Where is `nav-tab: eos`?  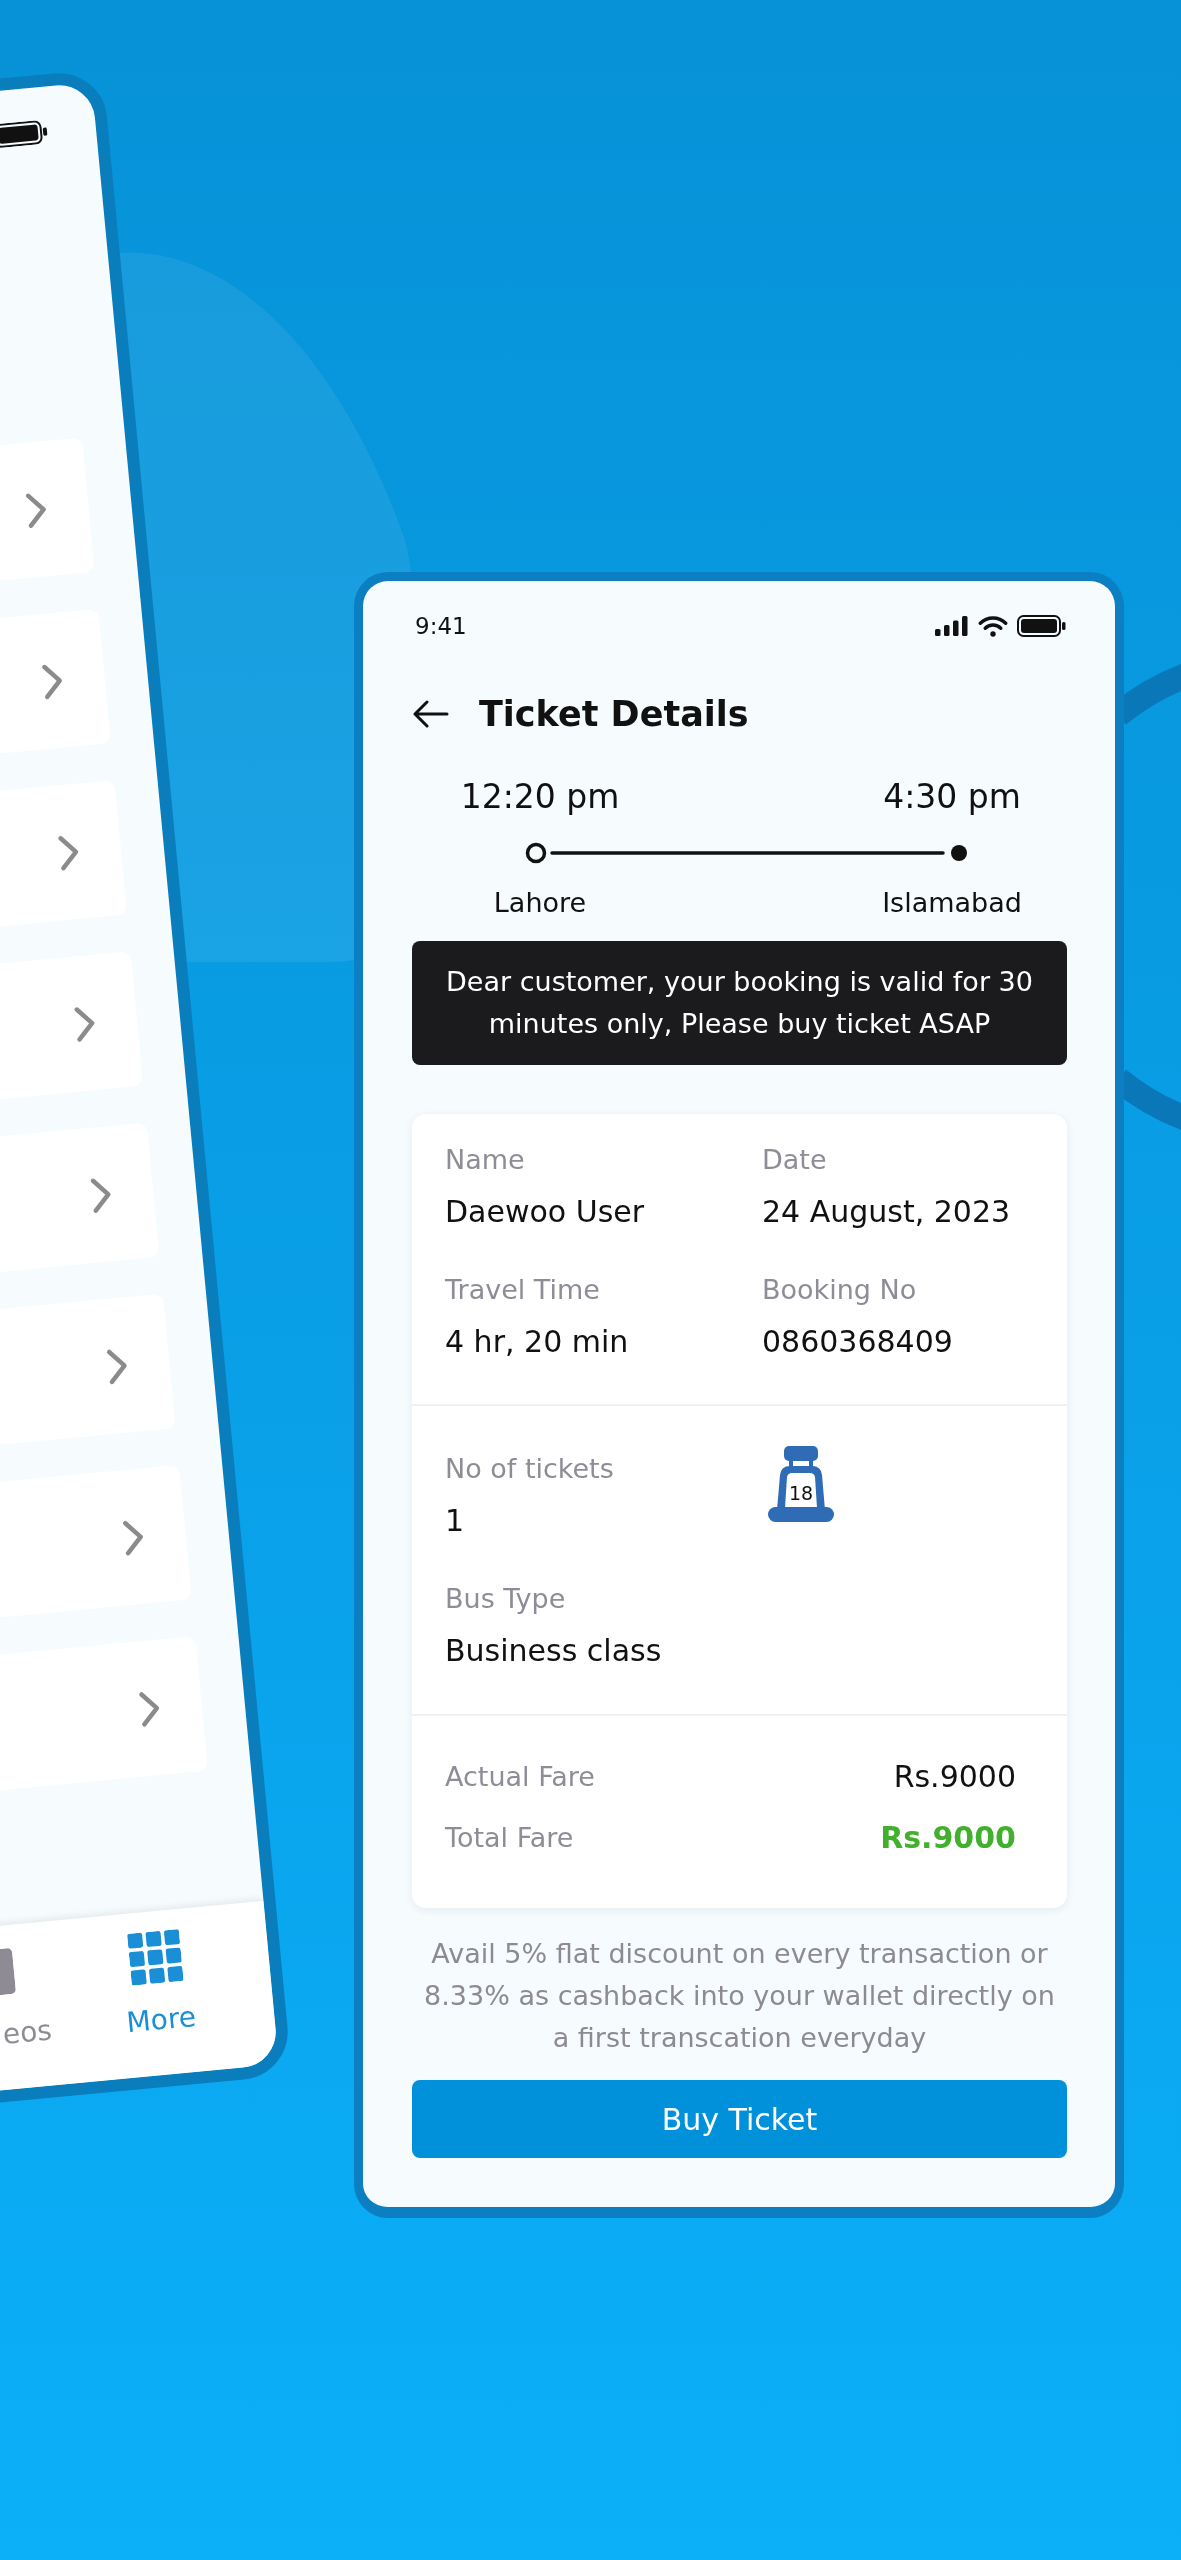
nav-tab: eos is located at coordinates (27, 2000).